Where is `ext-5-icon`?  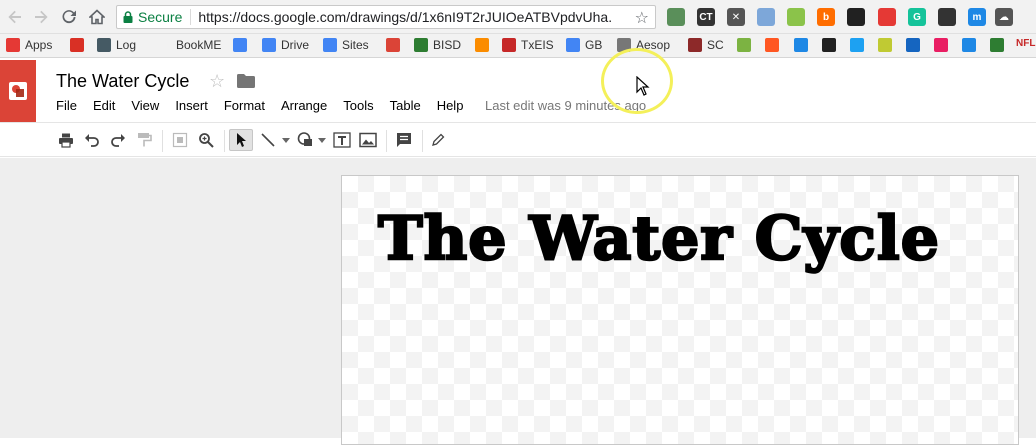
ext-5-icon is located at coordinates (796, 17).